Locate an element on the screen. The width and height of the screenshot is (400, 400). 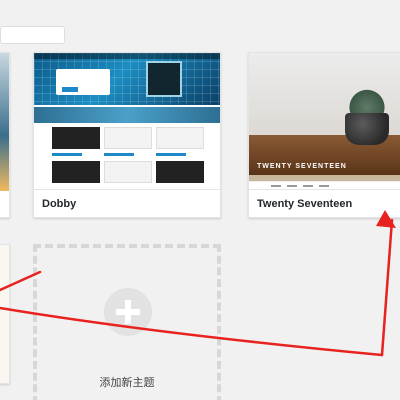
annotation-arrow-line is located at coordinates (387, 287).